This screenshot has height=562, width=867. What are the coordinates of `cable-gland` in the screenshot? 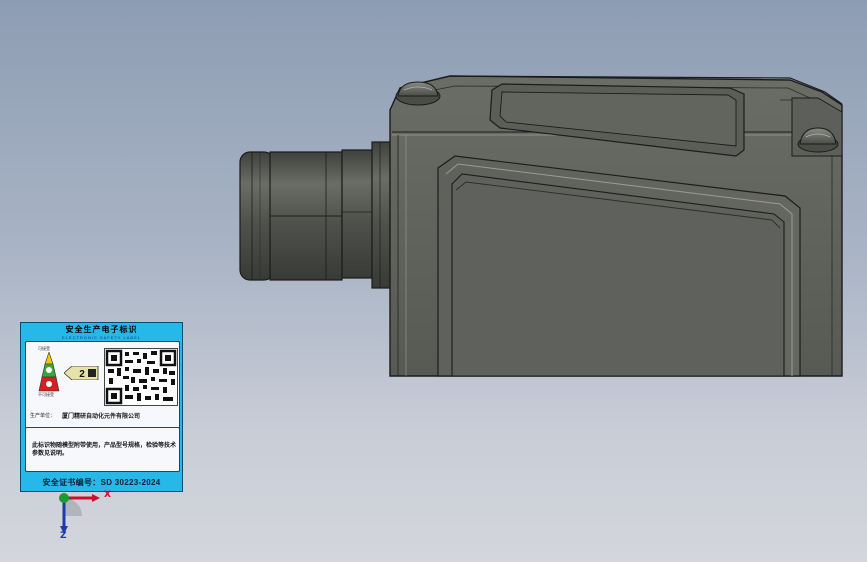 It's located at (315, 215).